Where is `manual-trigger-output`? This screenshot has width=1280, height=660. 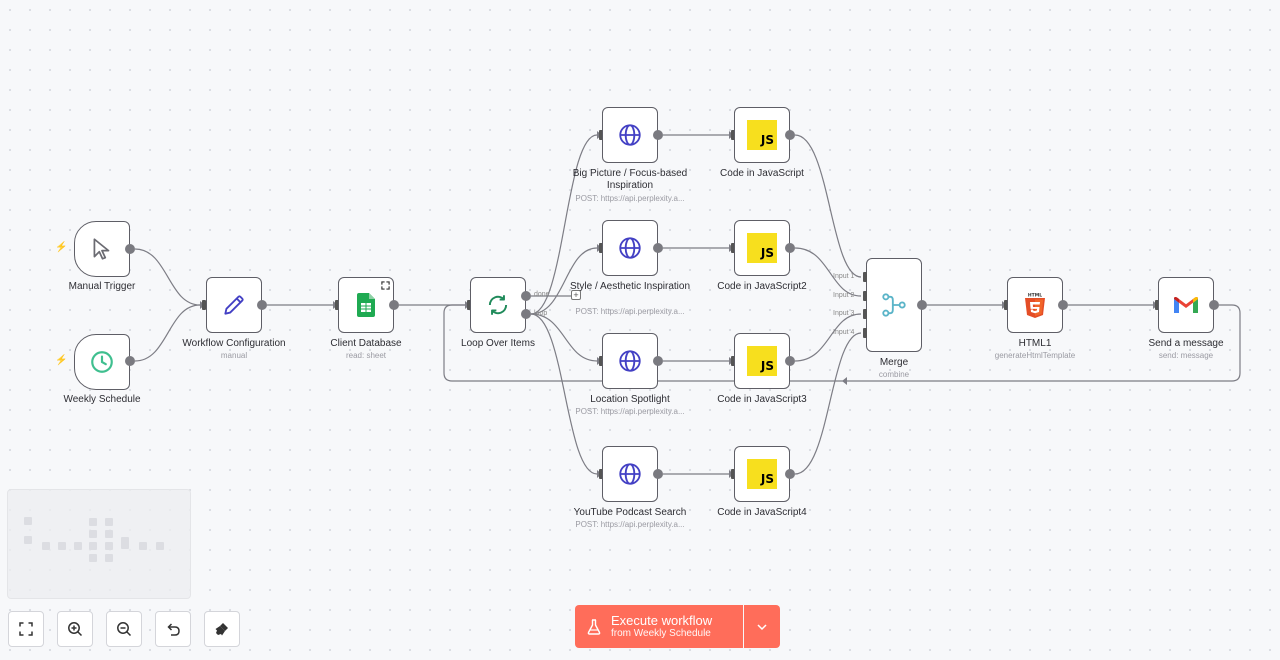
manual-trigger-output is located at coordinates (130, 249).